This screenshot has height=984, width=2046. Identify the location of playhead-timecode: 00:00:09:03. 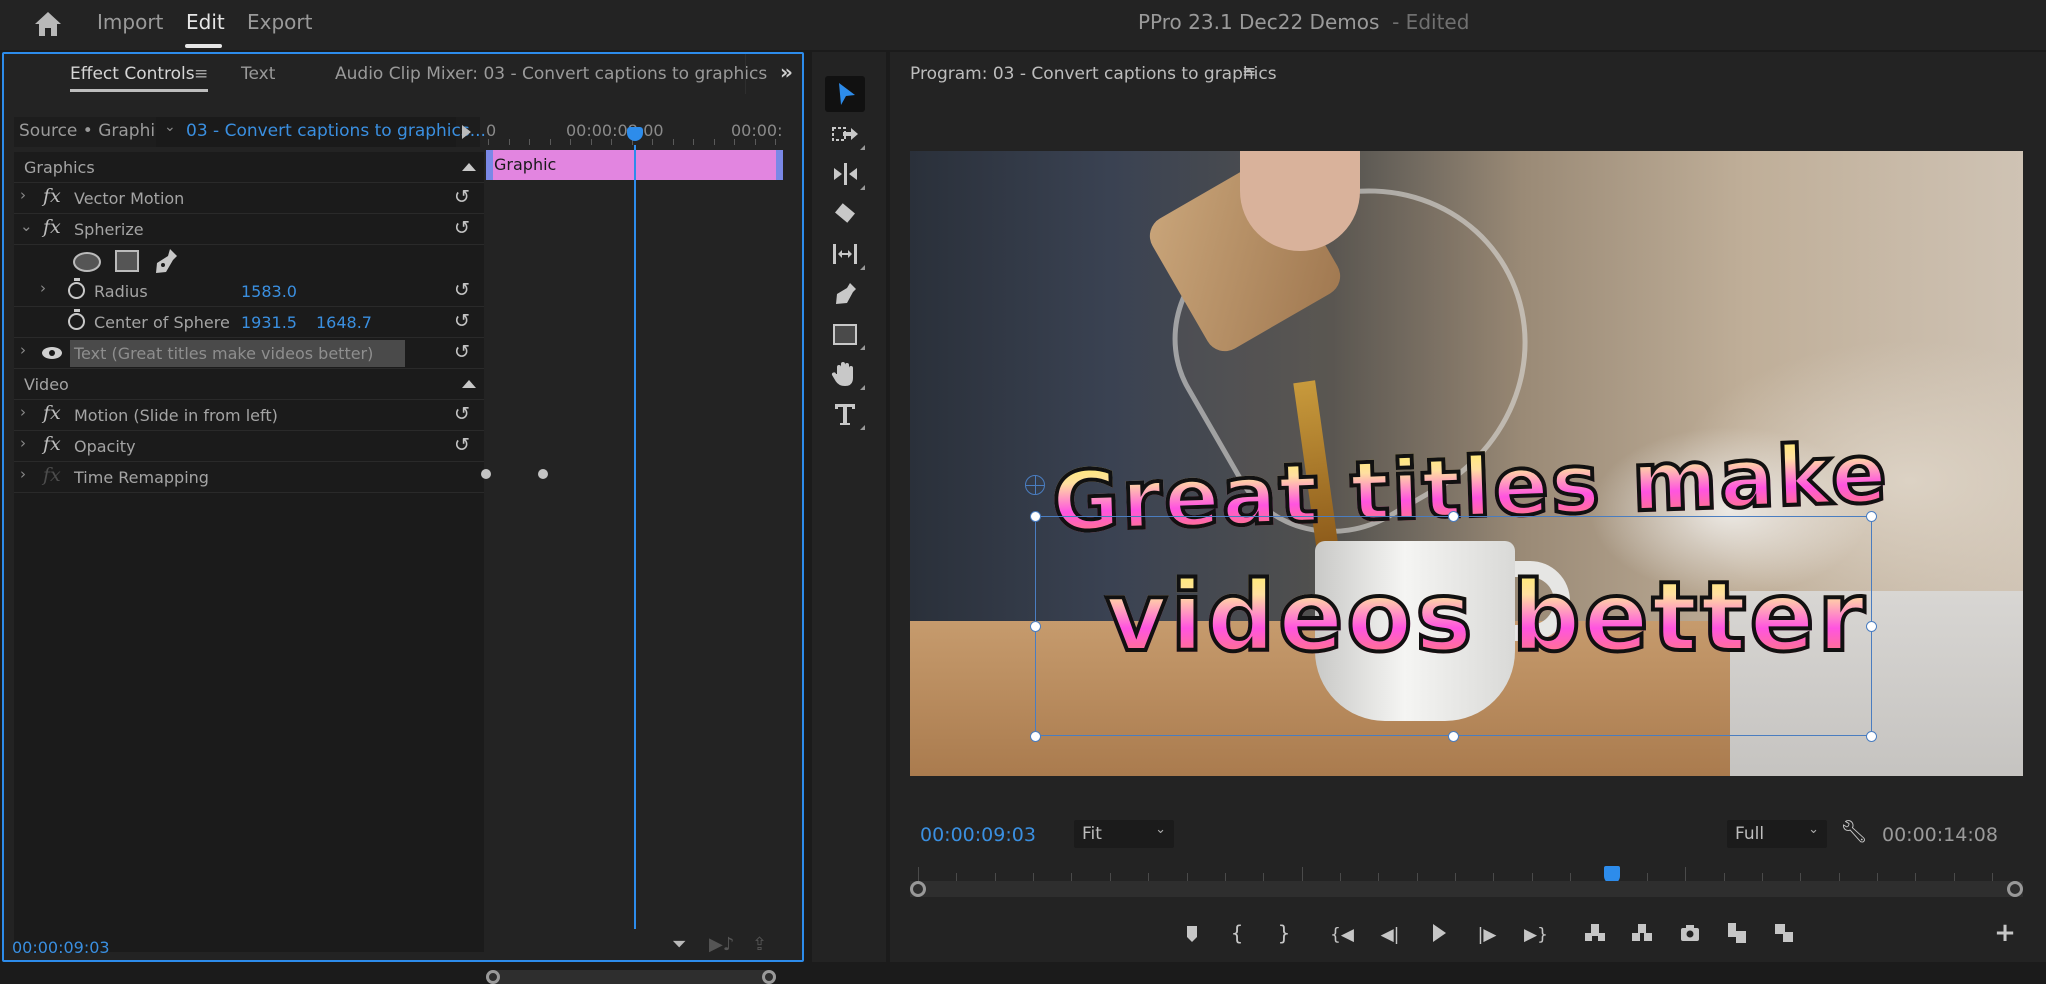
(978, 835).